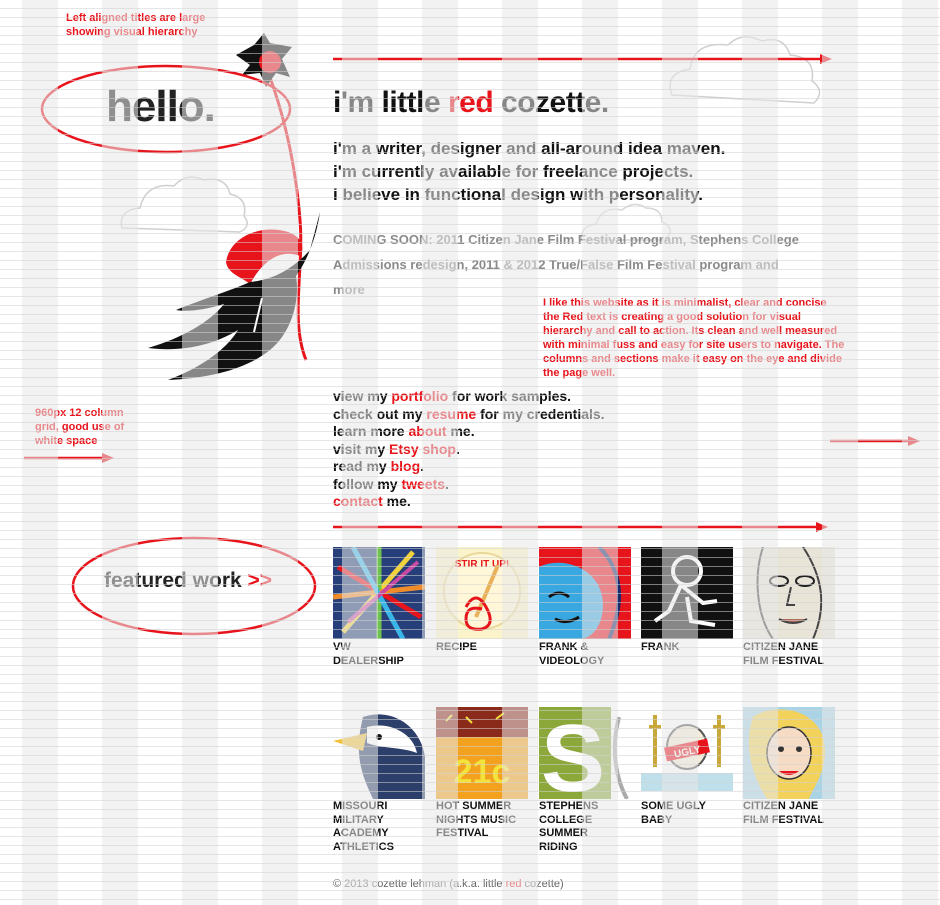 The height and width of the screenshot is (905, 940). I want to click on work-caption: MISSOURI MILITARY ACADEMY ATHLETICS, so click(363, 826).